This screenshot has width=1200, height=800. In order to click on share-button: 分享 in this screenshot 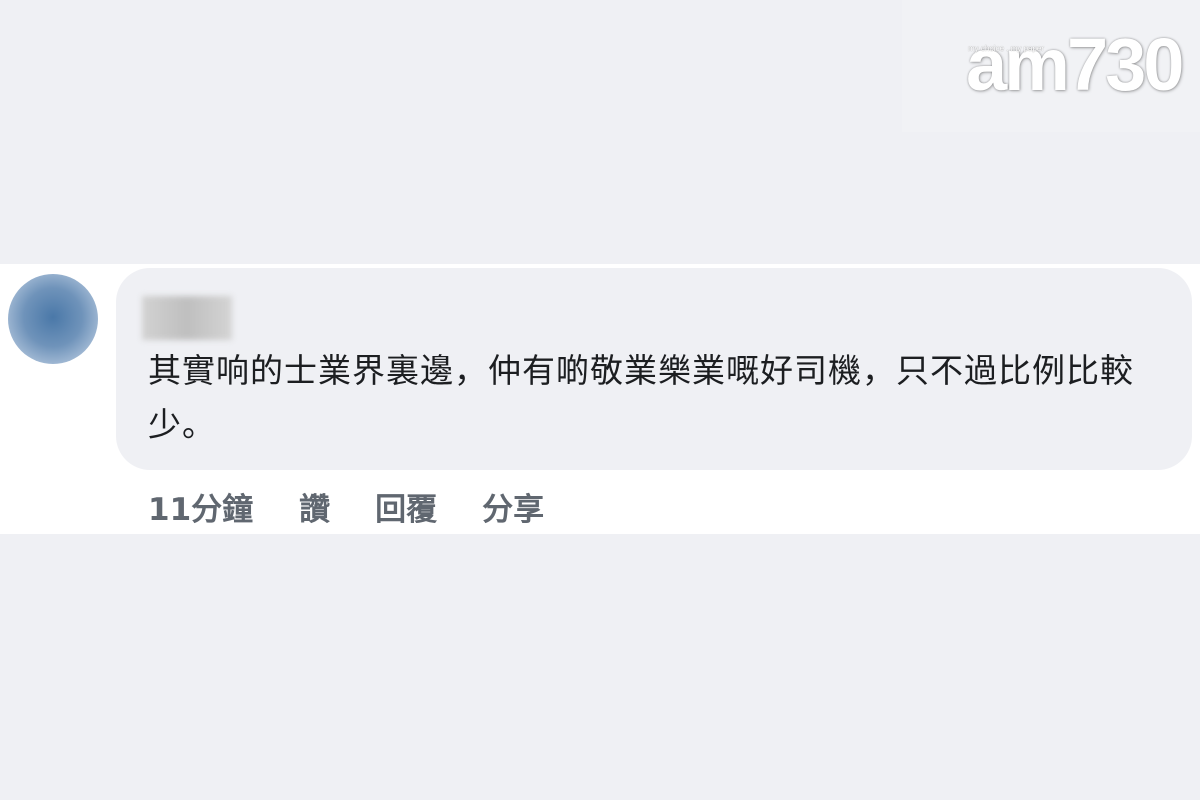, I will do `click(513, 506)`.